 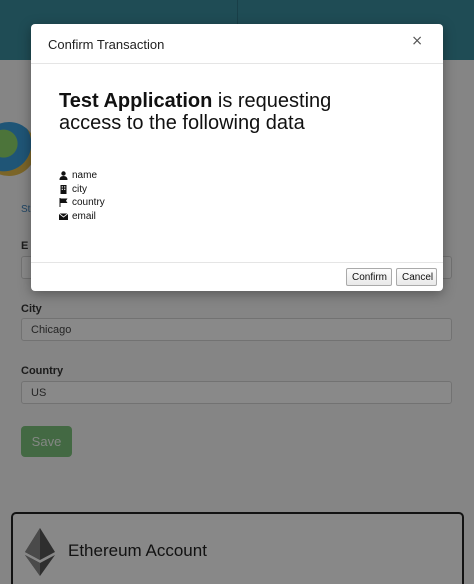 What do you see at coordinates (63, 216) in the screenshot?
I see `envelope-icon` at bounding box center [63, 216].